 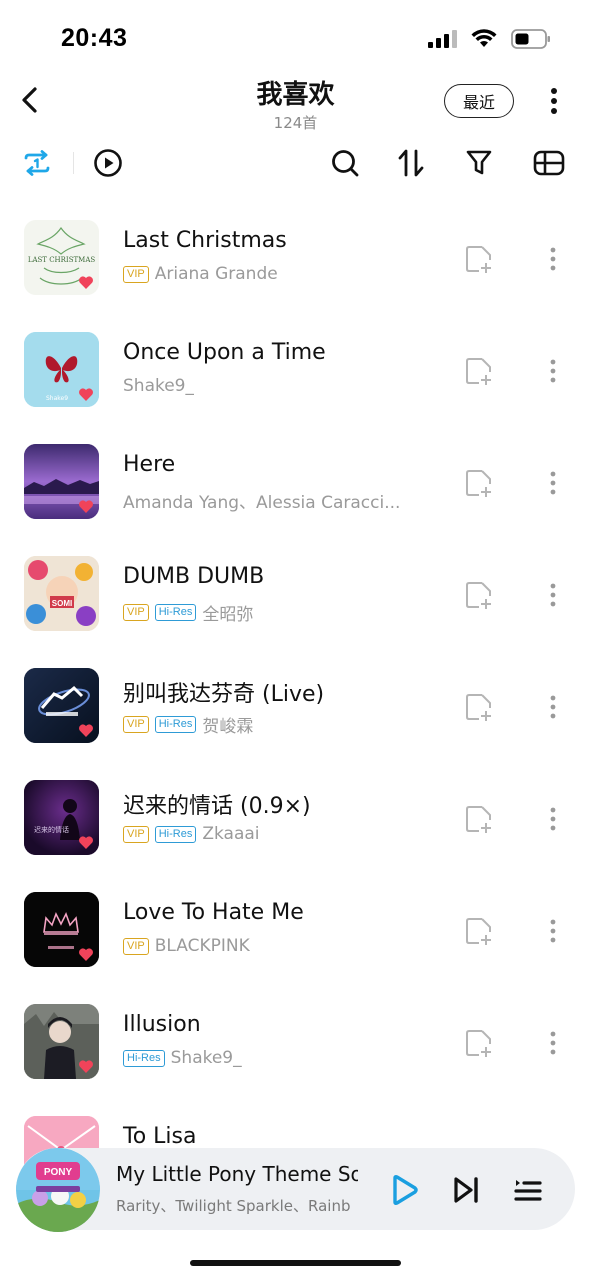 I want to click on now-playing-cover-art: PONY, so click(x=58, y=1190).